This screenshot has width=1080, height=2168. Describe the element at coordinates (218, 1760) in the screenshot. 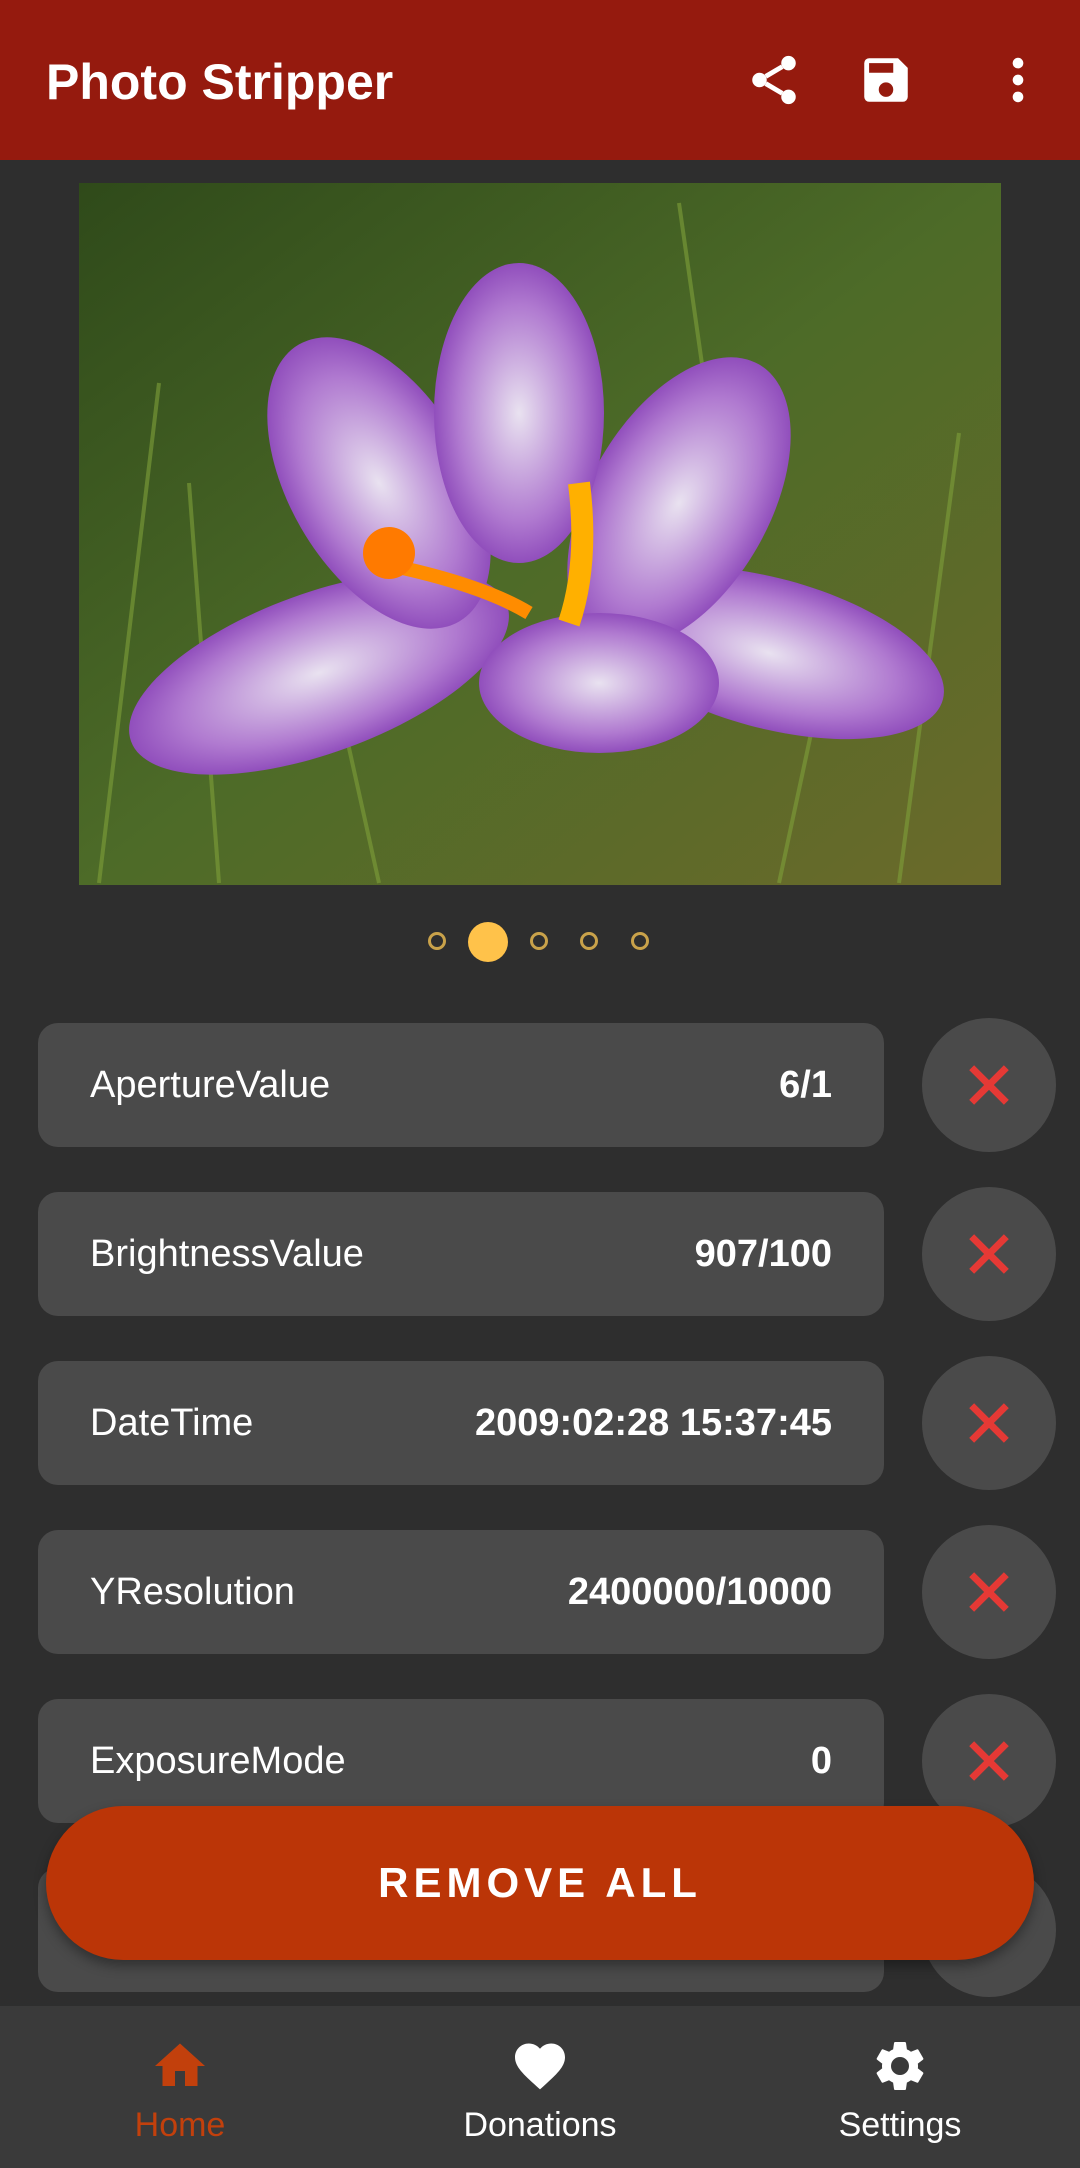

I see `metadata-key: ExposureMode` at that location.